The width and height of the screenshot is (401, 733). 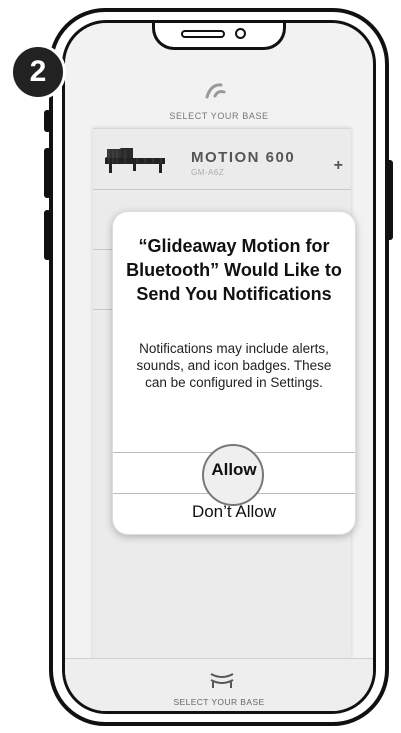 I want to click on add-base-button: +, so click(x=338, y=166).